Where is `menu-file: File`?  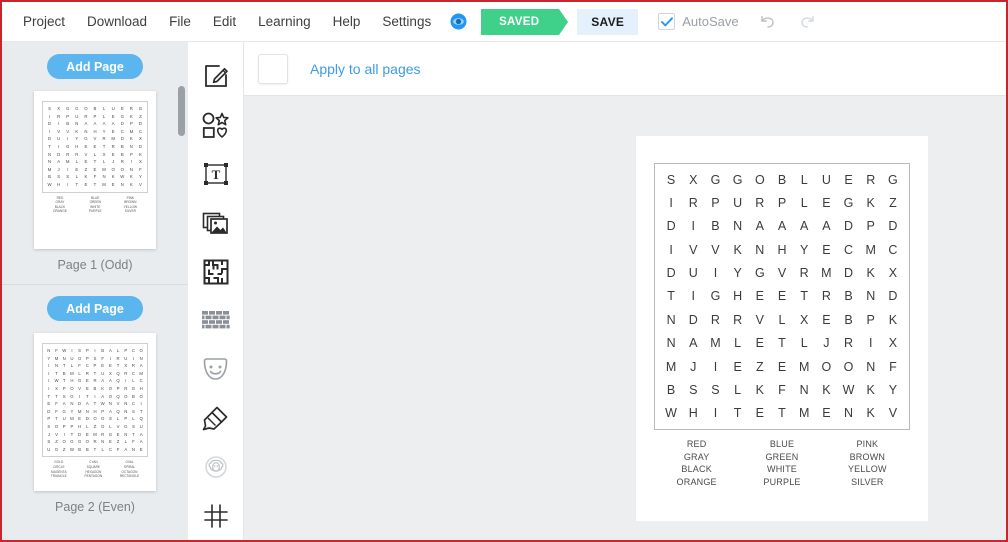
menu-file: File is located at coordinates (180, 21).